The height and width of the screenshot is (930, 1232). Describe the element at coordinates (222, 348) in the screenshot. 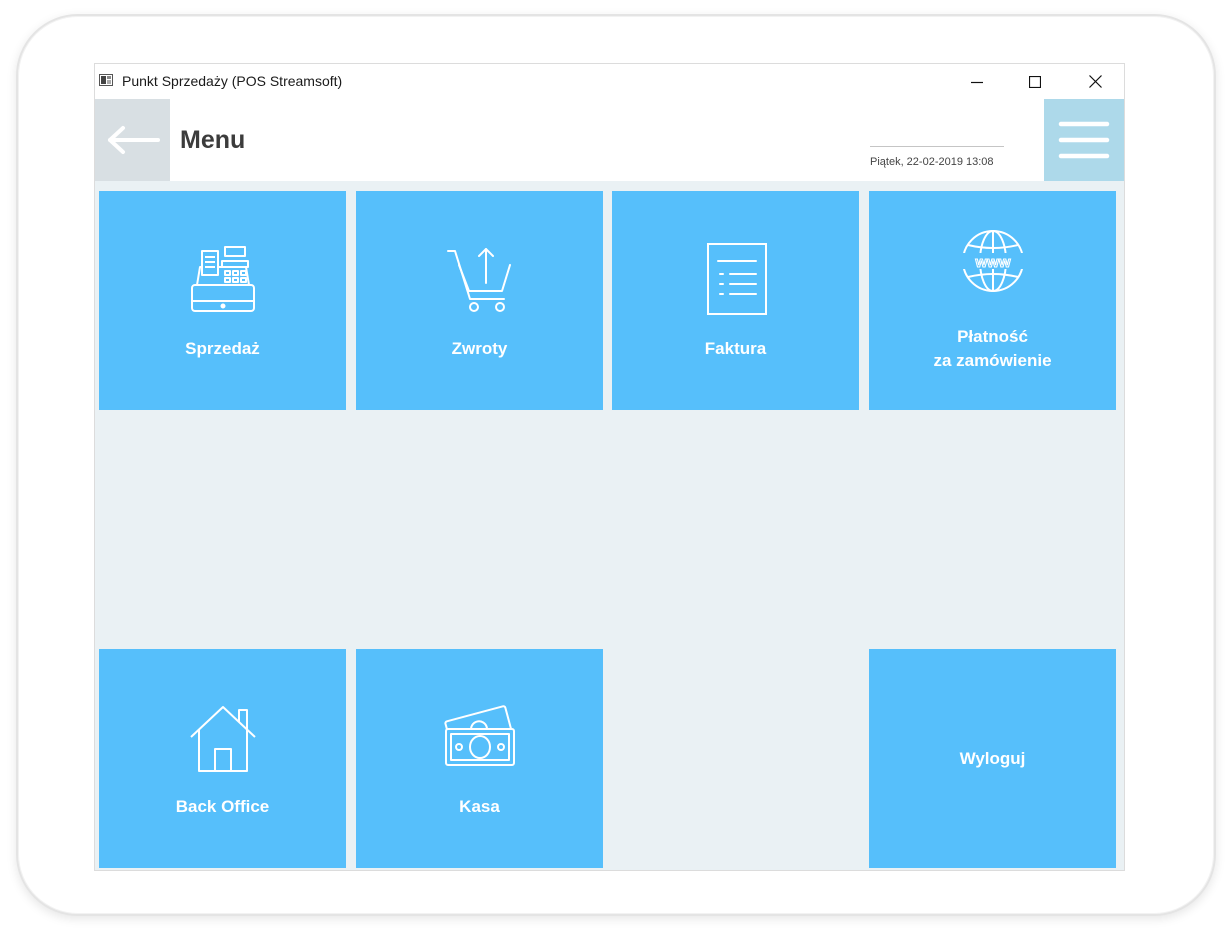

I see `tile-label: Sprzedaż` at that location.